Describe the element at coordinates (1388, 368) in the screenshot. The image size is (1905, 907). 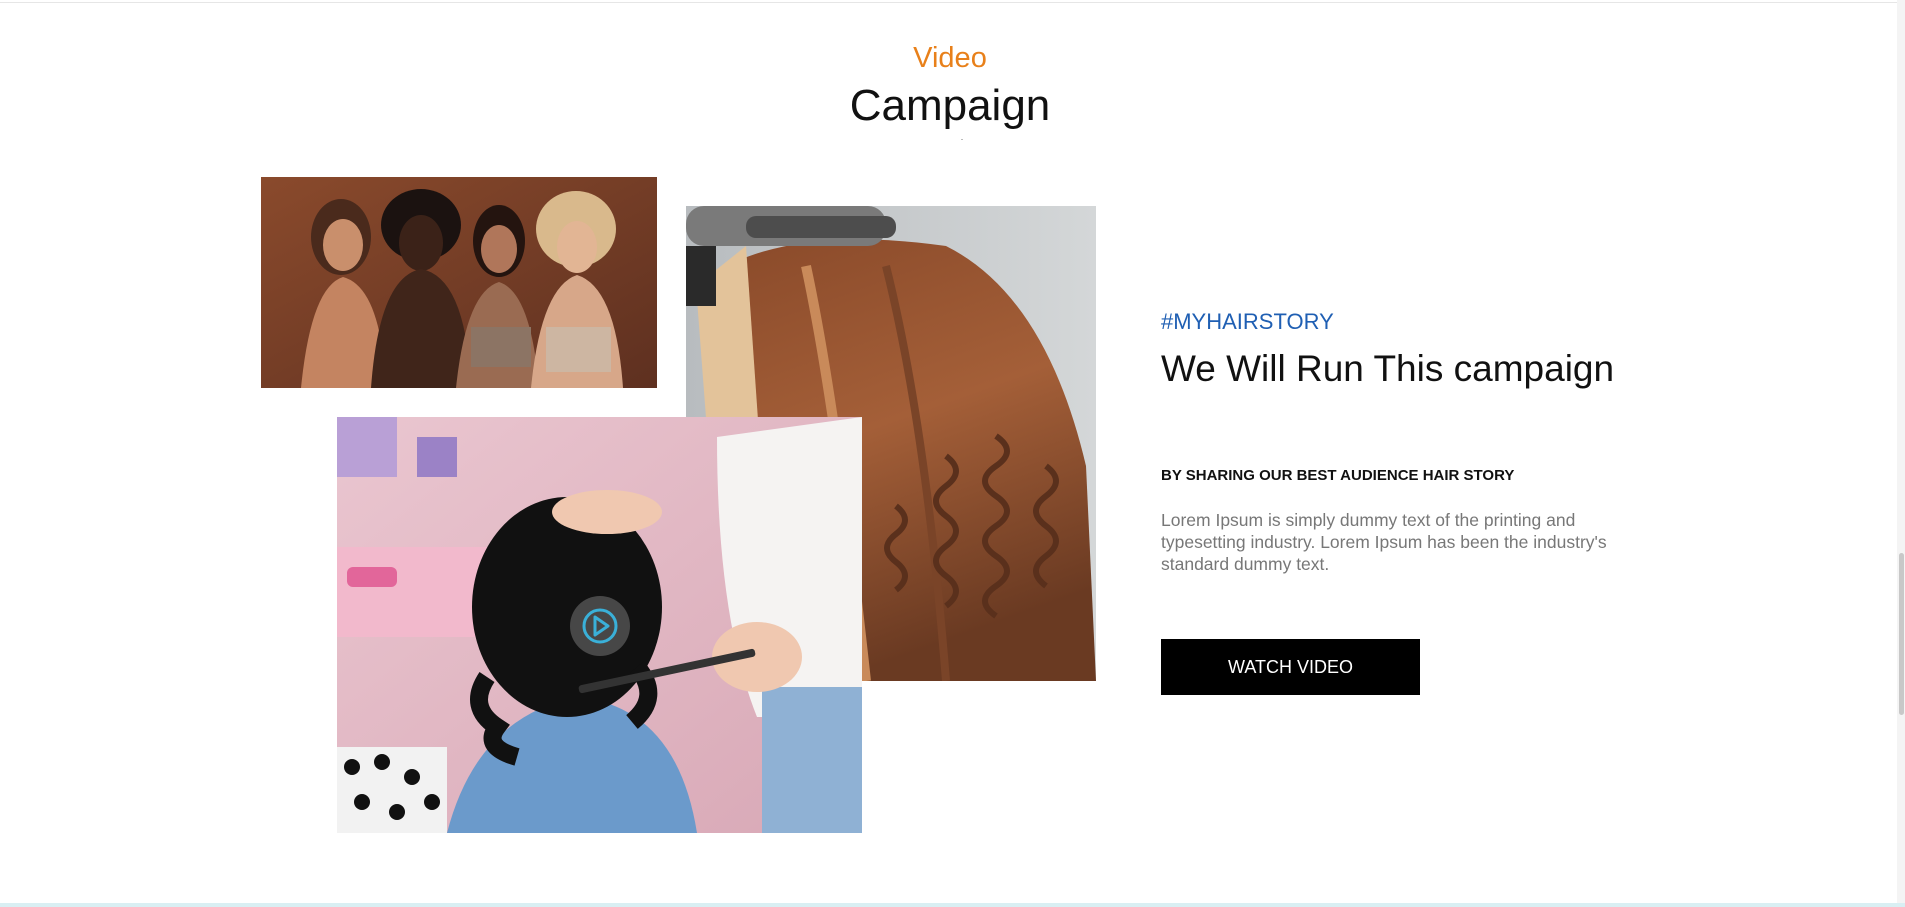
I see `campaign-headline: We Will Run This campaign` at that location.